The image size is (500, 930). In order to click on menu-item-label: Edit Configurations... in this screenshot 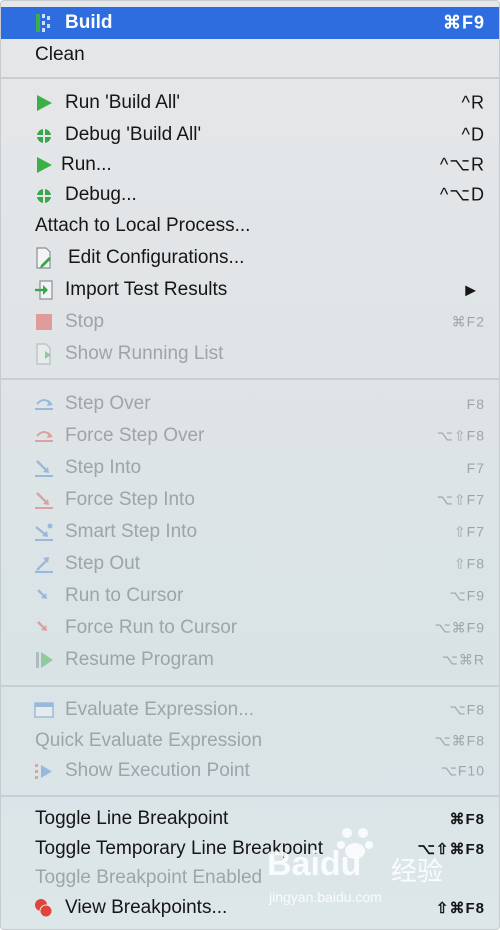, I will do `click(156, 257)`.